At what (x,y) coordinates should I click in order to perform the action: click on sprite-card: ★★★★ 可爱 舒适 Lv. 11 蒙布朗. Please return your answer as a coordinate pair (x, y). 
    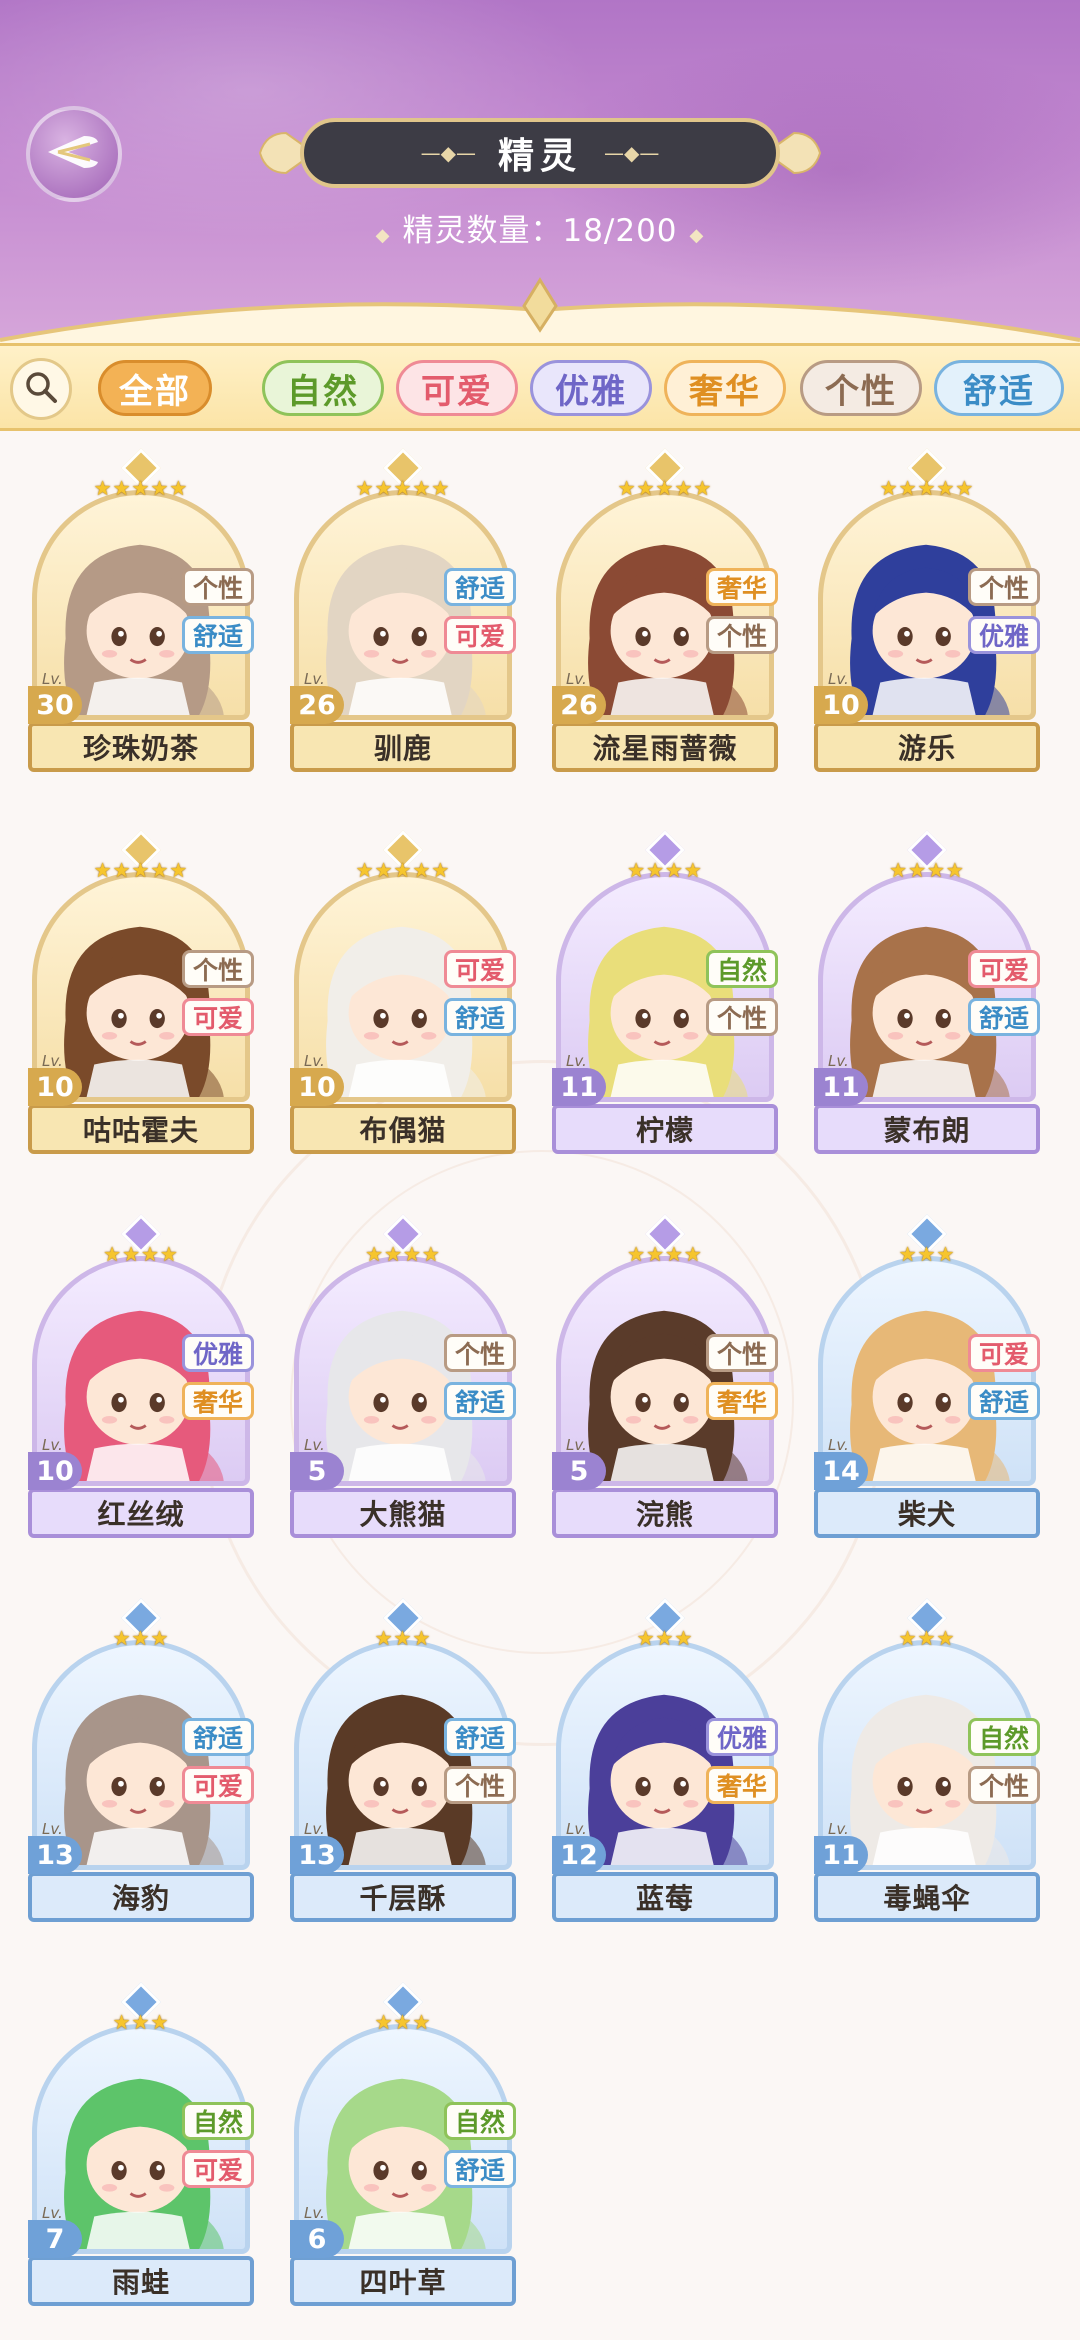
    Looking at the image, I should click on (927, 995).